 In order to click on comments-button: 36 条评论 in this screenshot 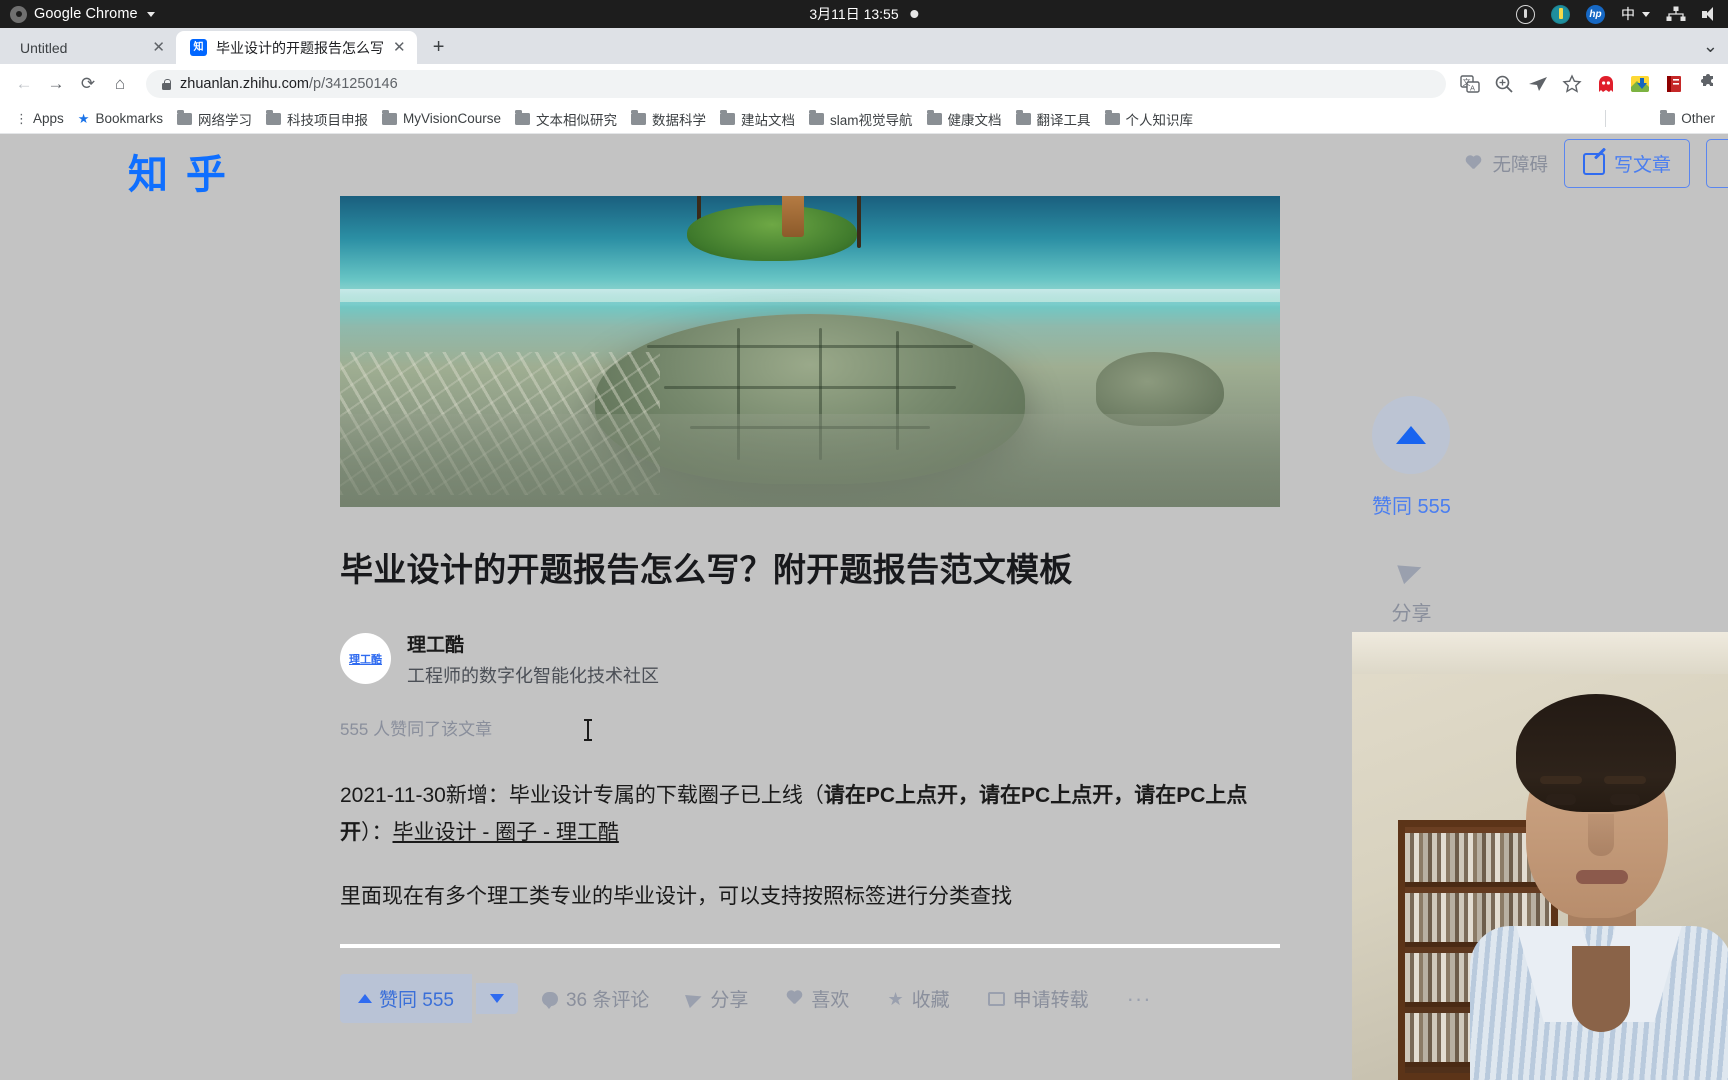, I will do `click(595, 998)`.